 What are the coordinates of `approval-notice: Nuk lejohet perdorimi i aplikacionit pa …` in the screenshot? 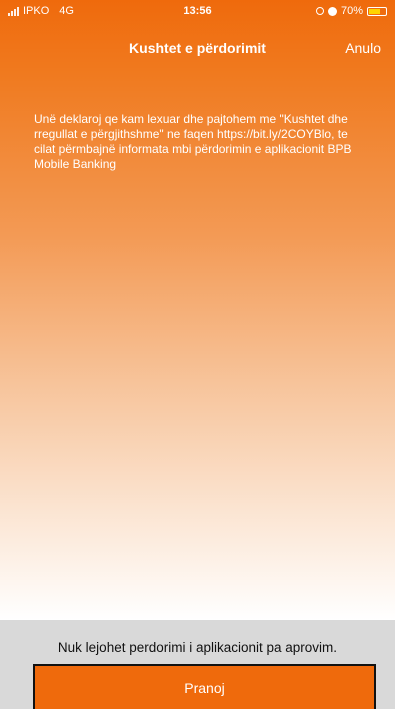 It's located at (197, 647).